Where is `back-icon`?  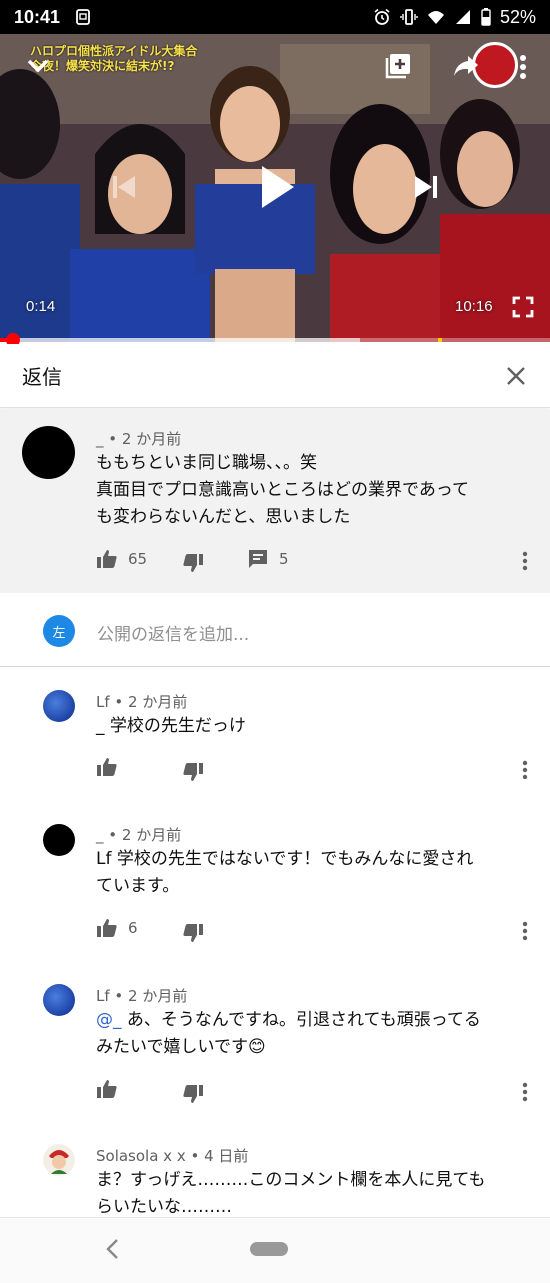 back-icon is located at coordinates (113, 1249).